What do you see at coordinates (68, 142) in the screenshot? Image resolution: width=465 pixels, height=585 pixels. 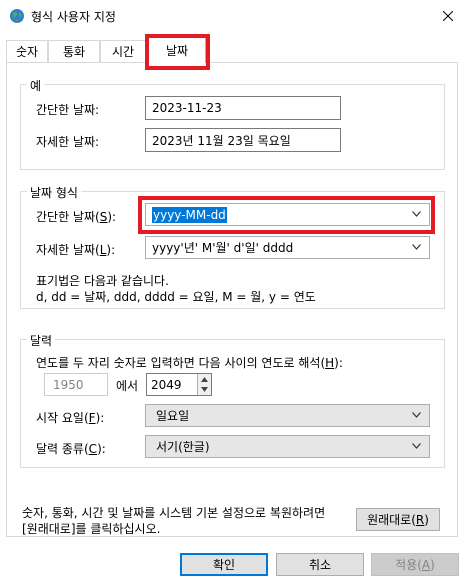 I see `example-long-date-label: 자세한 날짜:` at bounding box center [68, 142].